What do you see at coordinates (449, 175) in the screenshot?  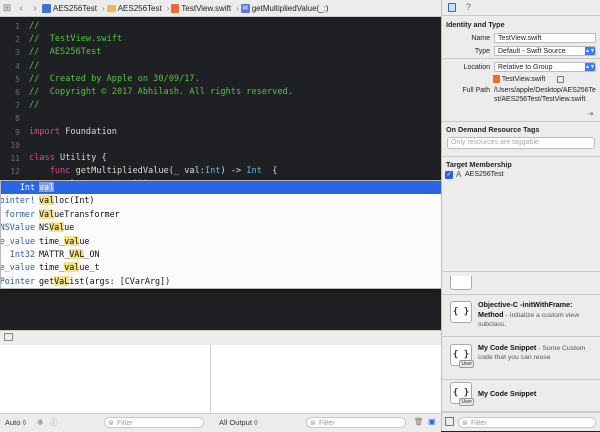 I see `target-checkbox: ✓` at bounding box center [449, 175].